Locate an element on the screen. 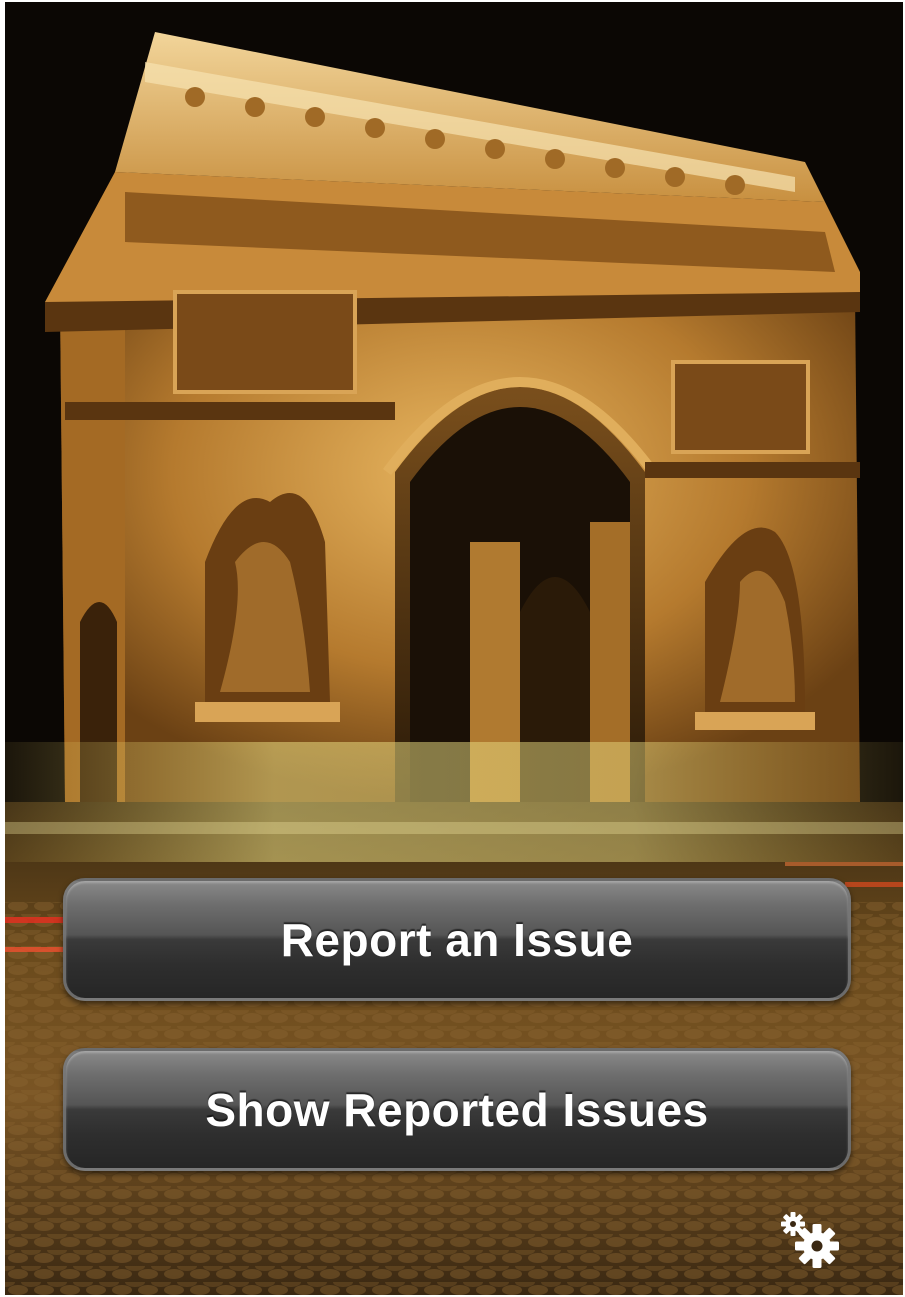 The width and height of the screenshot is (905, 1297). report-issue-button: Report an Issue is located at coordinates (457, 939).